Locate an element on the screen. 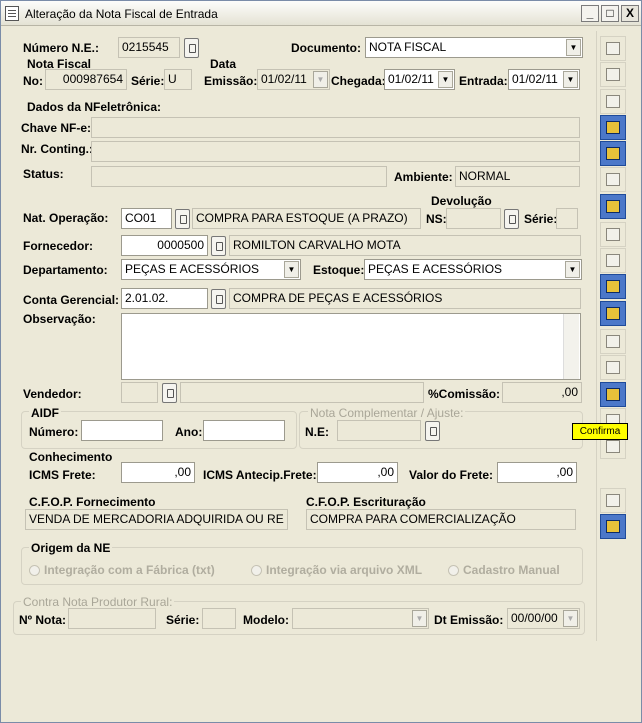  fornecedor-code: 0000500 is located at coordinates (164, 245).